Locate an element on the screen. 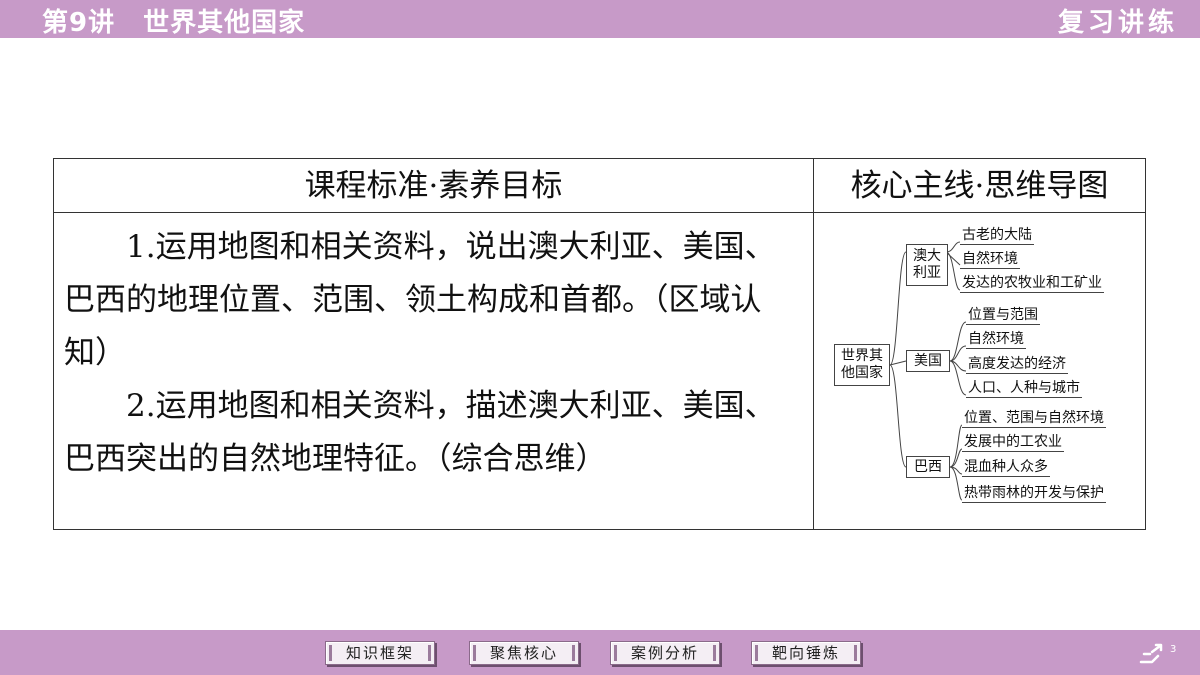  nav-focus-core-button: 聚焦核心 is located at coordinates (524, 653).